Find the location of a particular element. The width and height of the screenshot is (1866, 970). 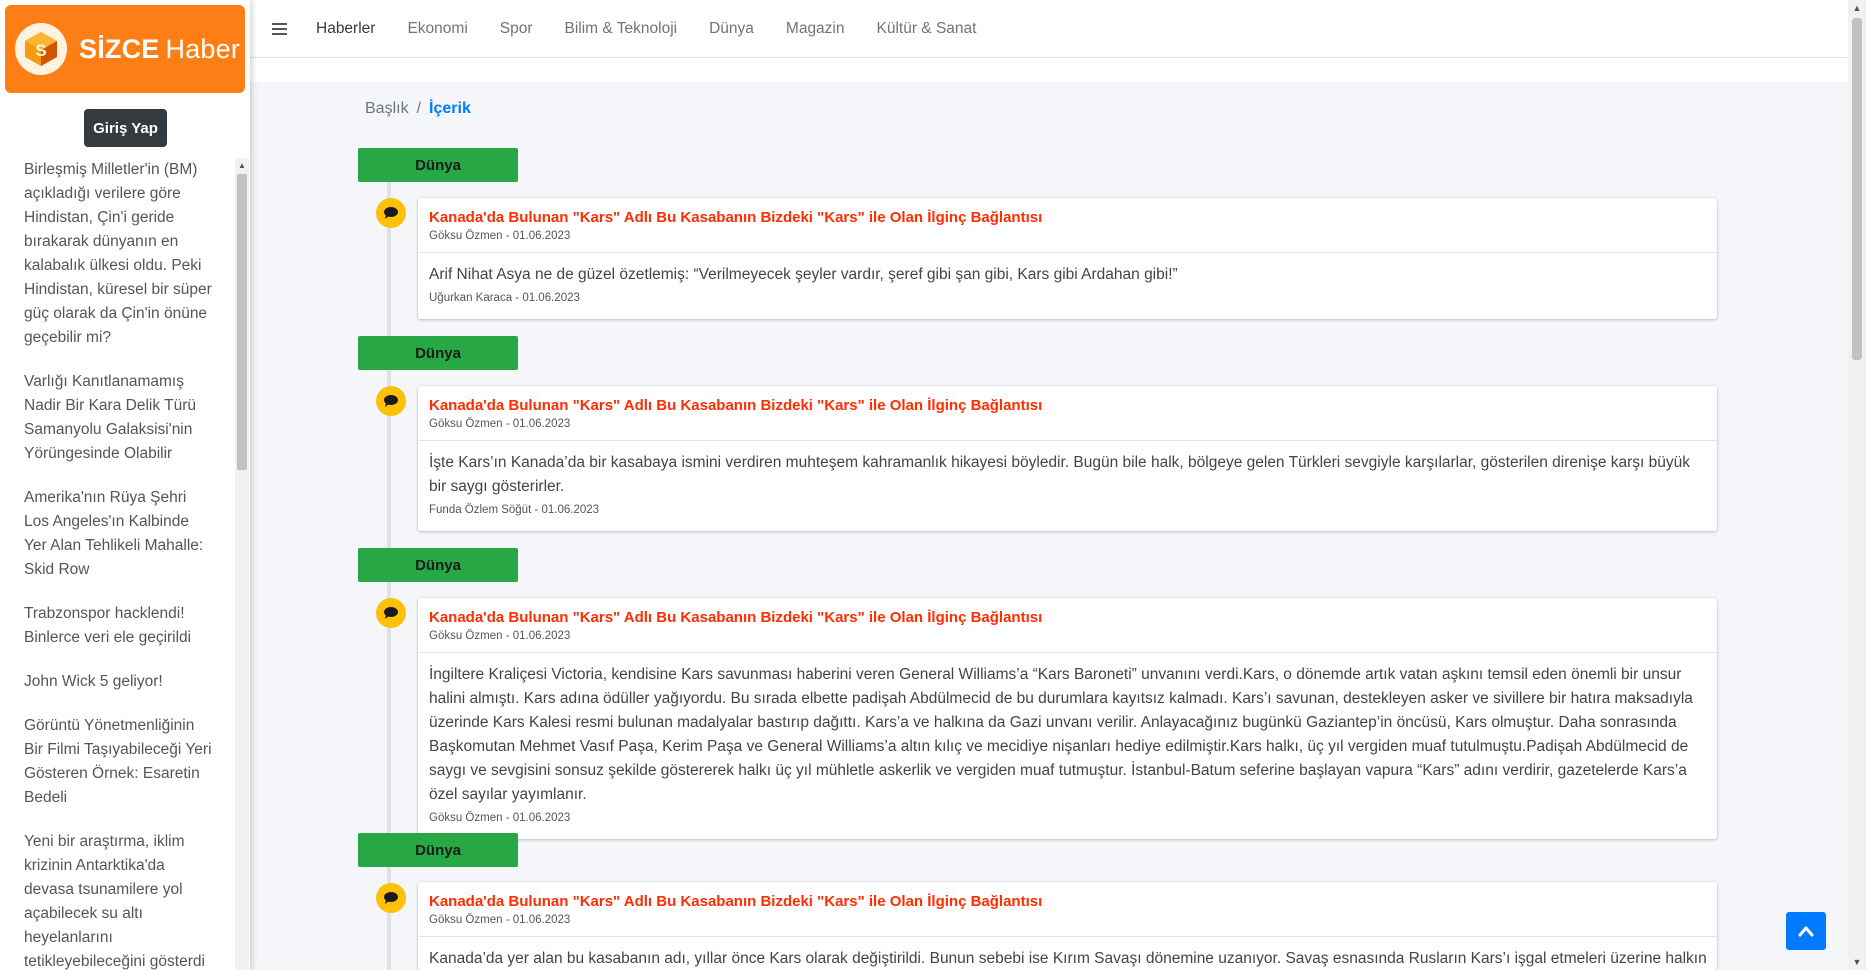

nav-item-spor: Spor is located at coordinates (516, 29).